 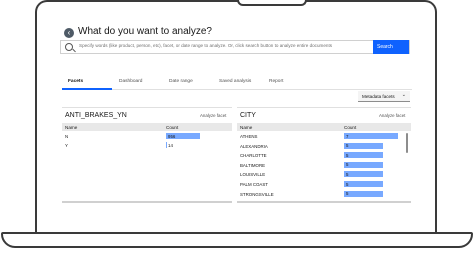 I want to click on row-name: ATHENS, so click(x=249, y=136).